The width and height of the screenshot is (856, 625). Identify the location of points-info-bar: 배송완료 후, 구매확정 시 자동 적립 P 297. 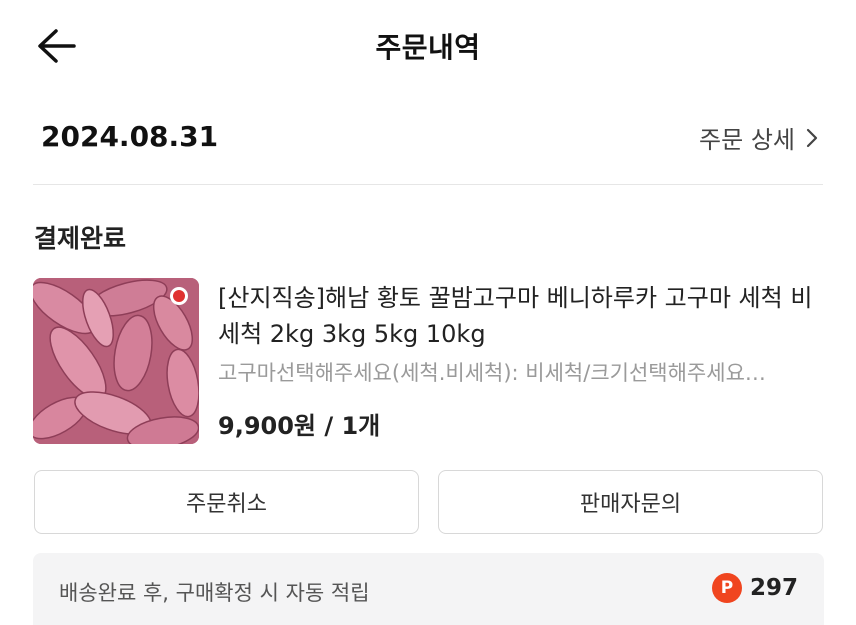
(428, 589).